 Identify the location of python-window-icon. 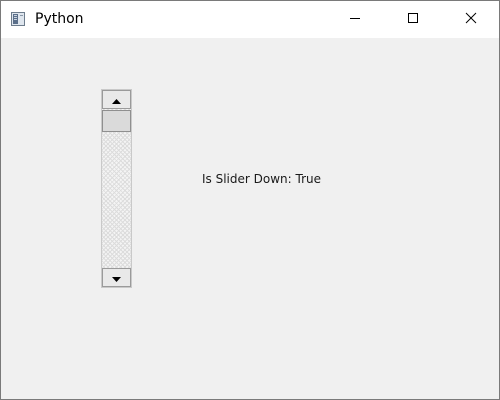
(18, 19).